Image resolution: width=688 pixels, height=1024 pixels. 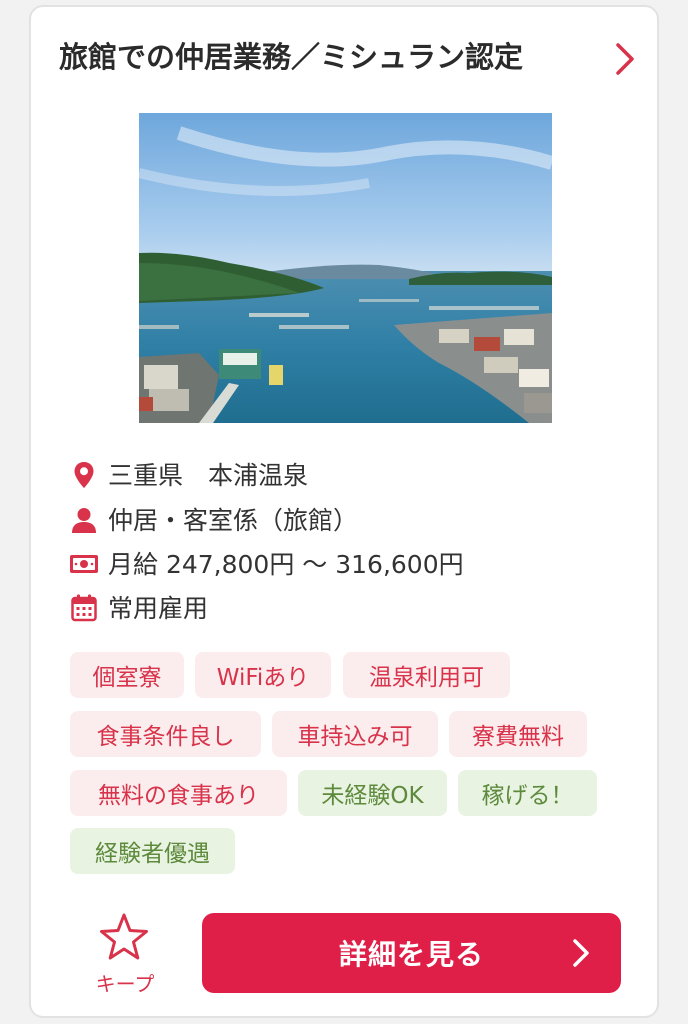 What do you see at coordinates (124, 936) in the screenshot?
I see `star-icon` at bounding box center [124, 936].